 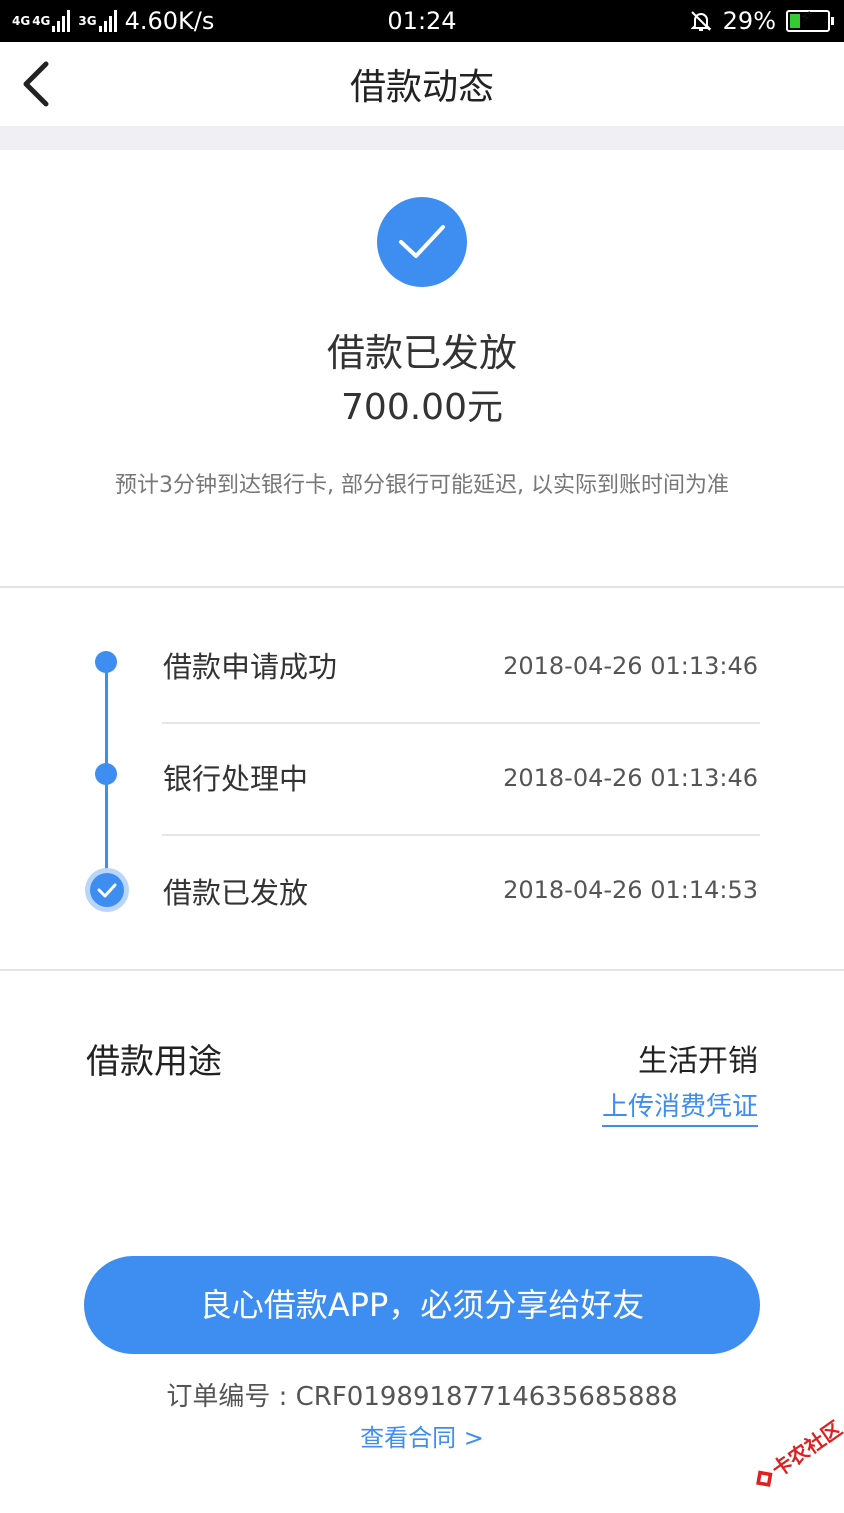 What do you see at coordinates (250, 667) in the screenshot?
I see `timeline-step-label: 借款申请成功` at bounding box center [250, 667].